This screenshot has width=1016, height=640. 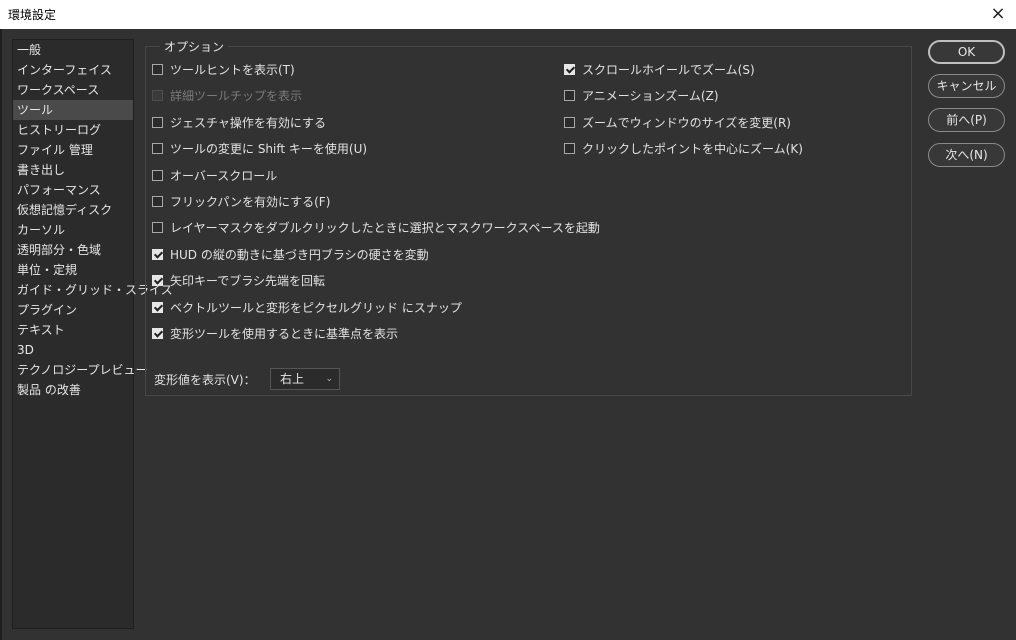 What do you see at coordinates (93, 290) in the screenshot?
I see `sidebar-item: ガイド・グリッド・スライス` at bounding box center [93, 290].